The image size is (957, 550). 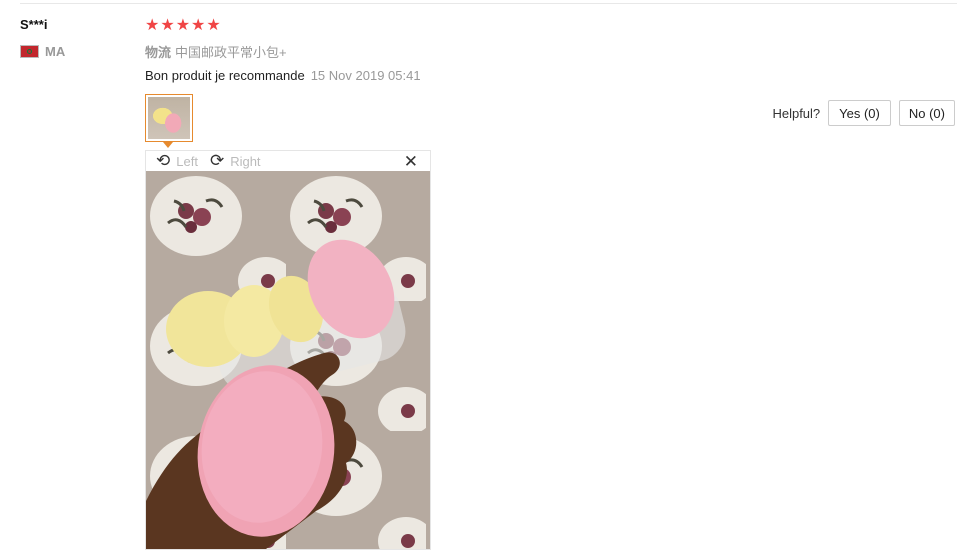 I want to click on thumbnail-pointer, so click(x=168, y=145).